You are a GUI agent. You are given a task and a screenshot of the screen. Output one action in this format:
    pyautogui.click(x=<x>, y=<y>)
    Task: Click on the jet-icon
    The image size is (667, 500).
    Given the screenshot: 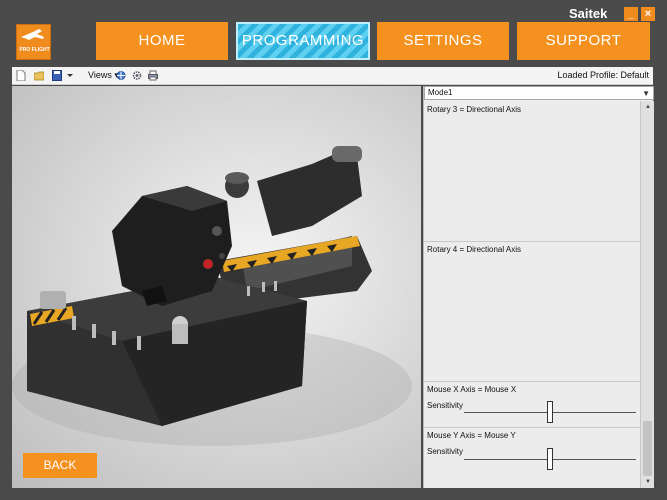 What is the action you would take?
    pyautogui.click(x=32, y=34)
    